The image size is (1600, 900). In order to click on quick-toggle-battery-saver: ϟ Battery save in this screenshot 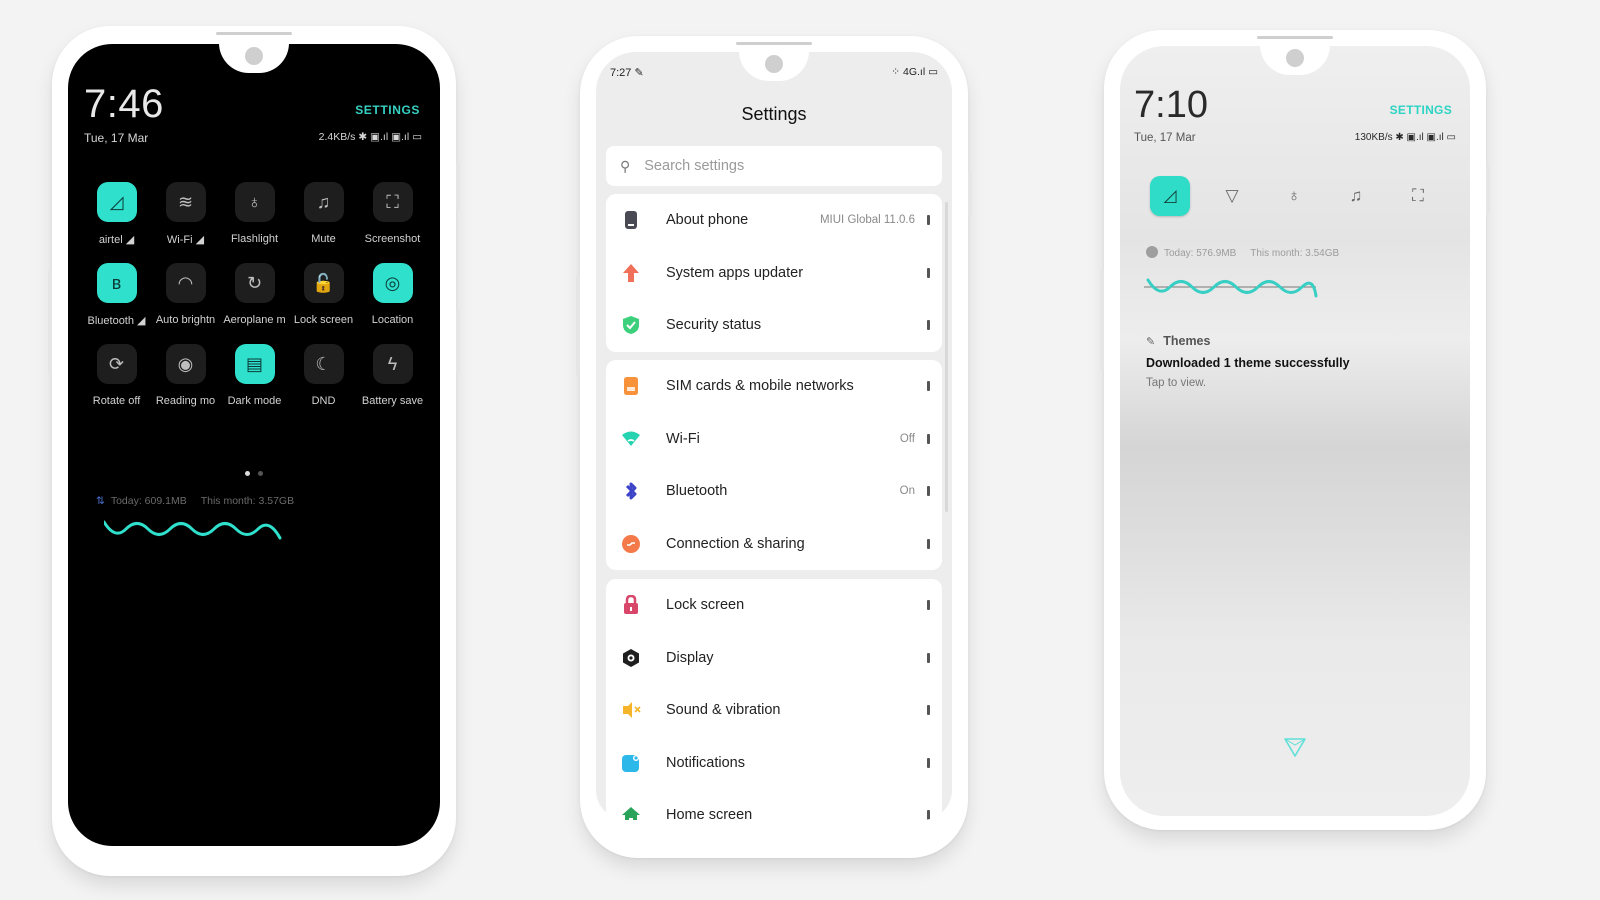, I will do `click(392, 376)`.